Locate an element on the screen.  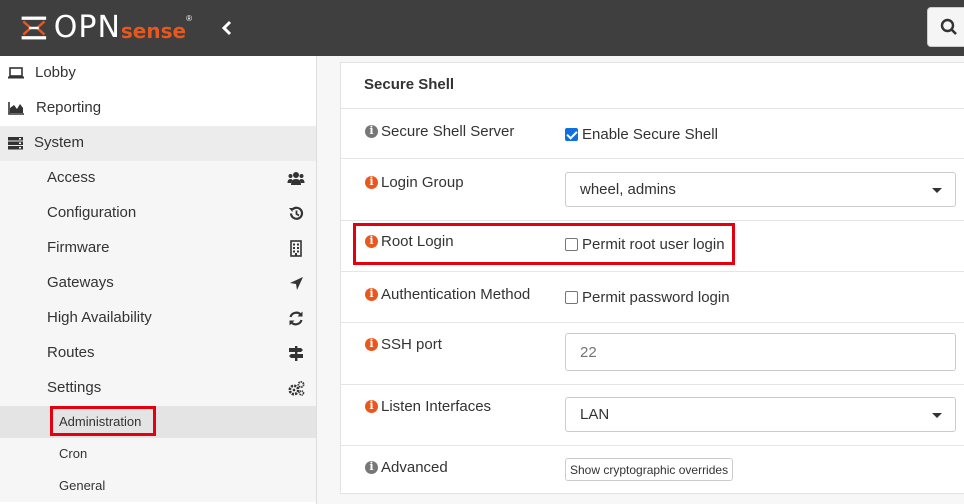
sidebar-item-general: General is located at coordinates (158, 486).